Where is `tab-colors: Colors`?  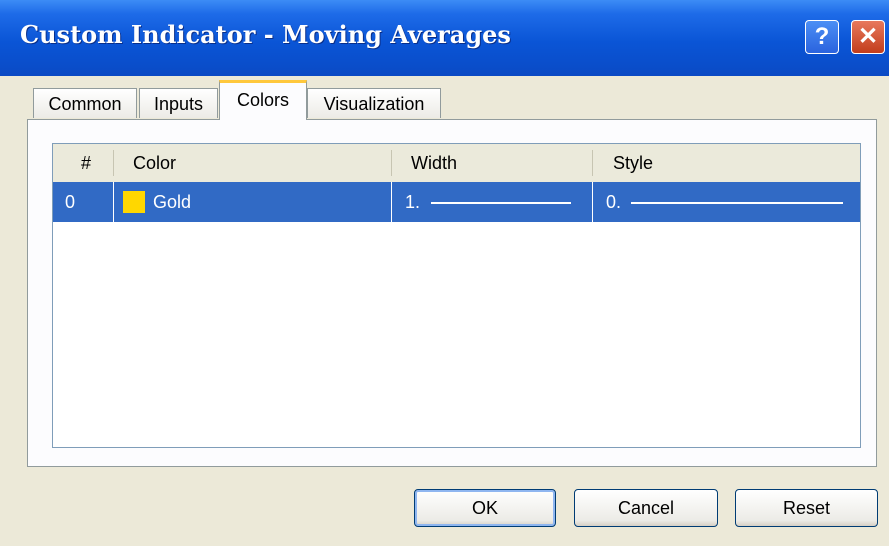
tab-colors: Colors is located at coordinates (263, 100).